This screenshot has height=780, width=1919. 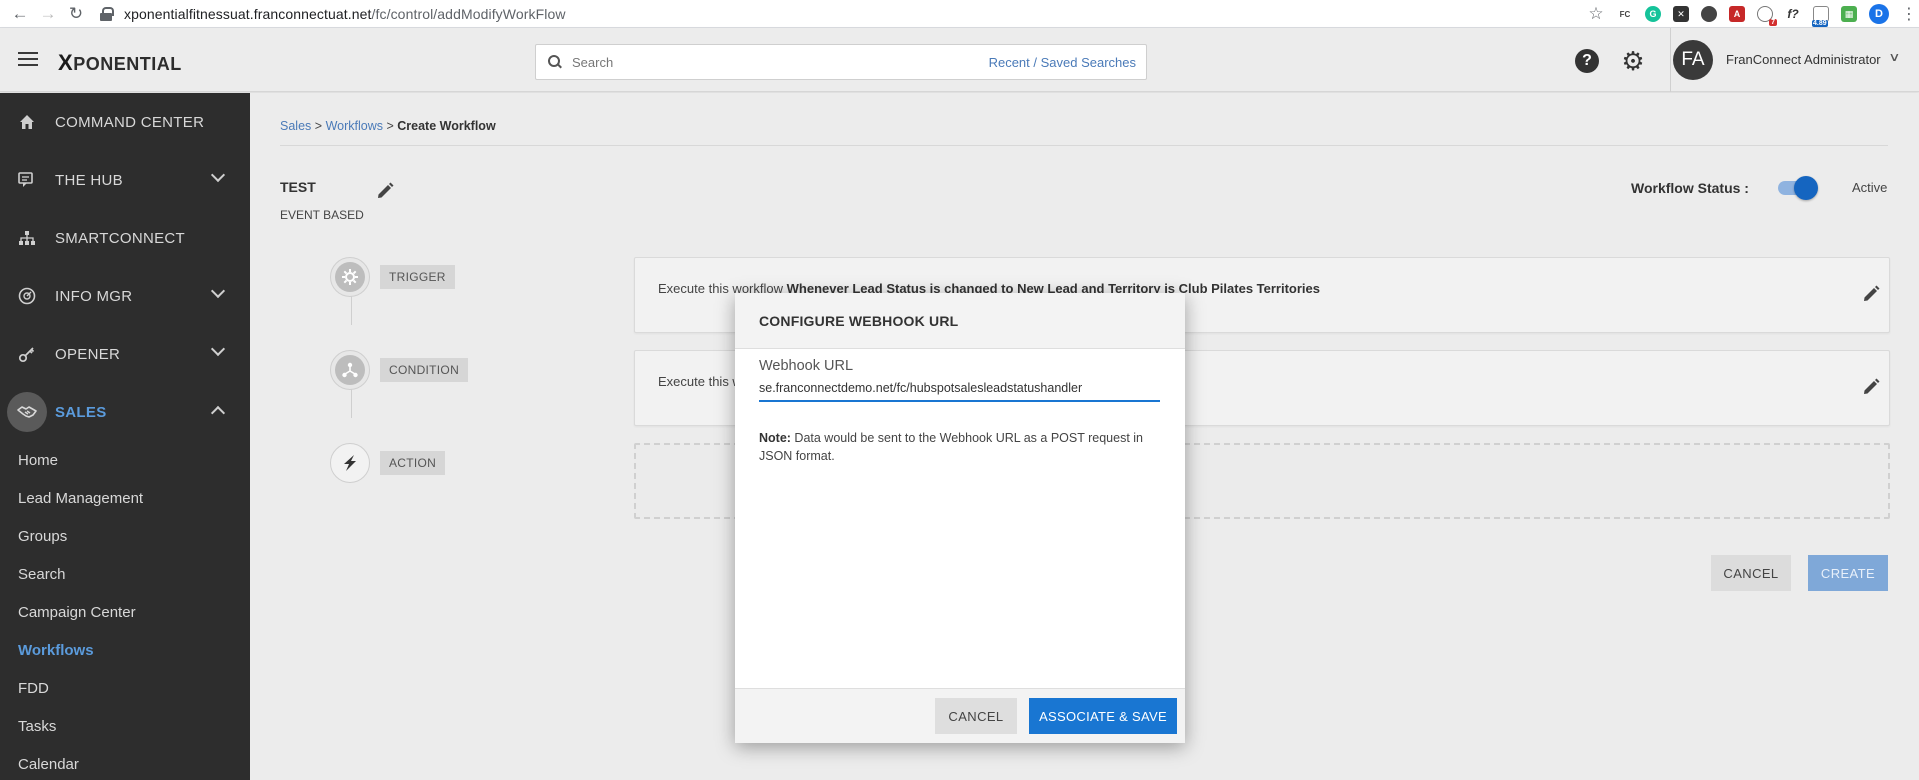 What do you see at coordinates (1062, 62) in the screenshot?
I see `recent-saved-searches-link: Recent / Saved Searches` at bounding box center [1062, 62].